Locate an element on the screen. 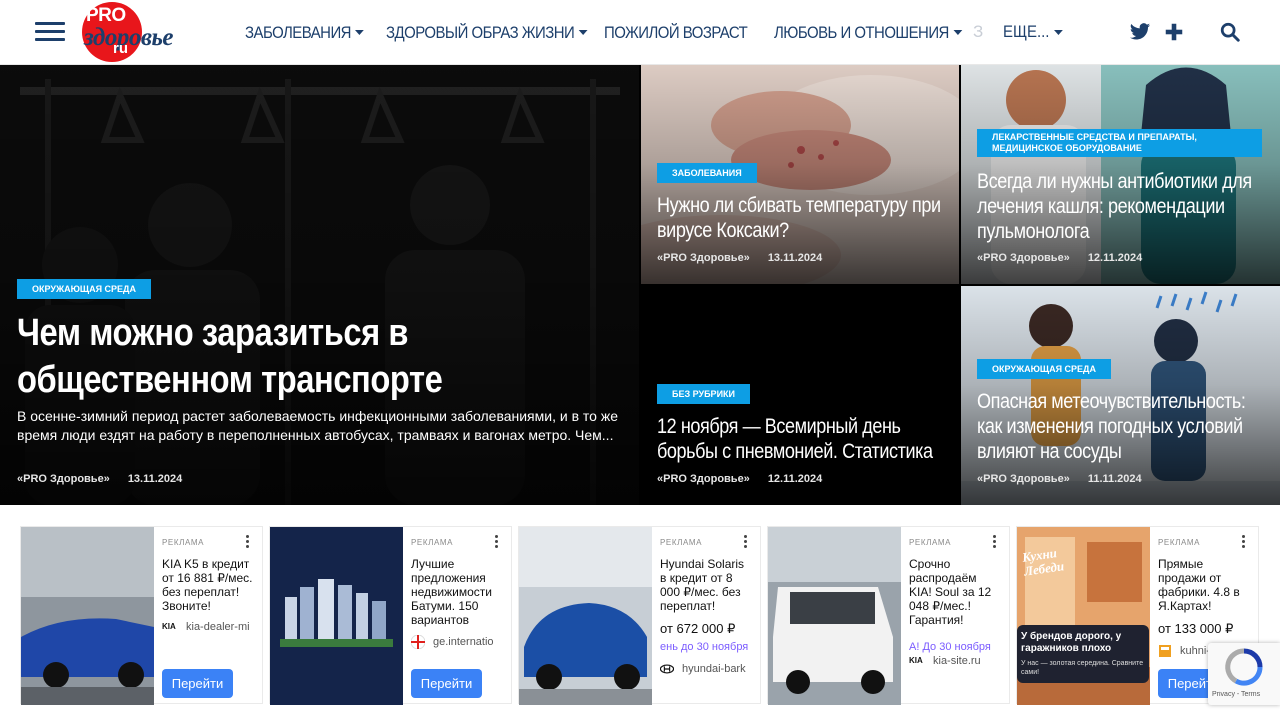 The width and height of the screenshot is (1280, 720). nav-item-label: ЛЮБОВЬ И ОТНОШЕНИЯ is located at coordinates (861, 32).